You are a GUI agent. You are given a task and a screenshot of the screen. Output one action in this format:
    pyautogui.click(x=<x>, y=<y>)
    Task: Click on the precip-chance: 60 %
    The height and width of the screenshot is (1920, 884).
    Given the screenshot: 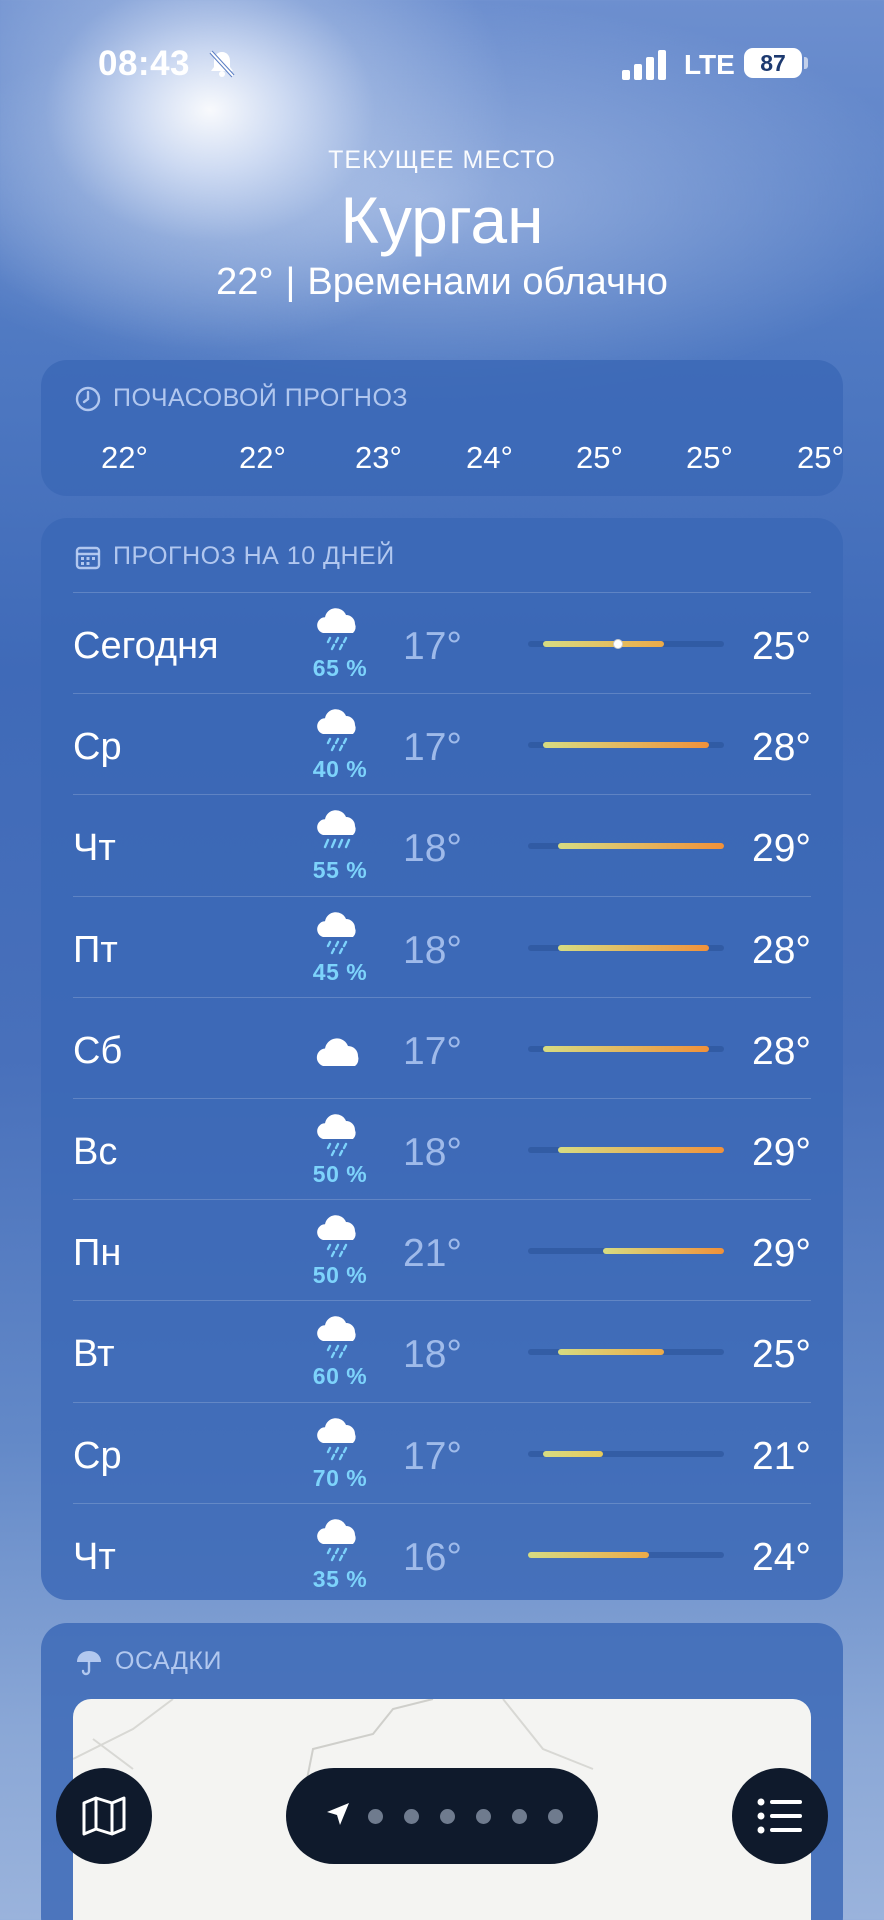 What is the action you would take?
    pyautogui.click(x=340, y=1376)
    